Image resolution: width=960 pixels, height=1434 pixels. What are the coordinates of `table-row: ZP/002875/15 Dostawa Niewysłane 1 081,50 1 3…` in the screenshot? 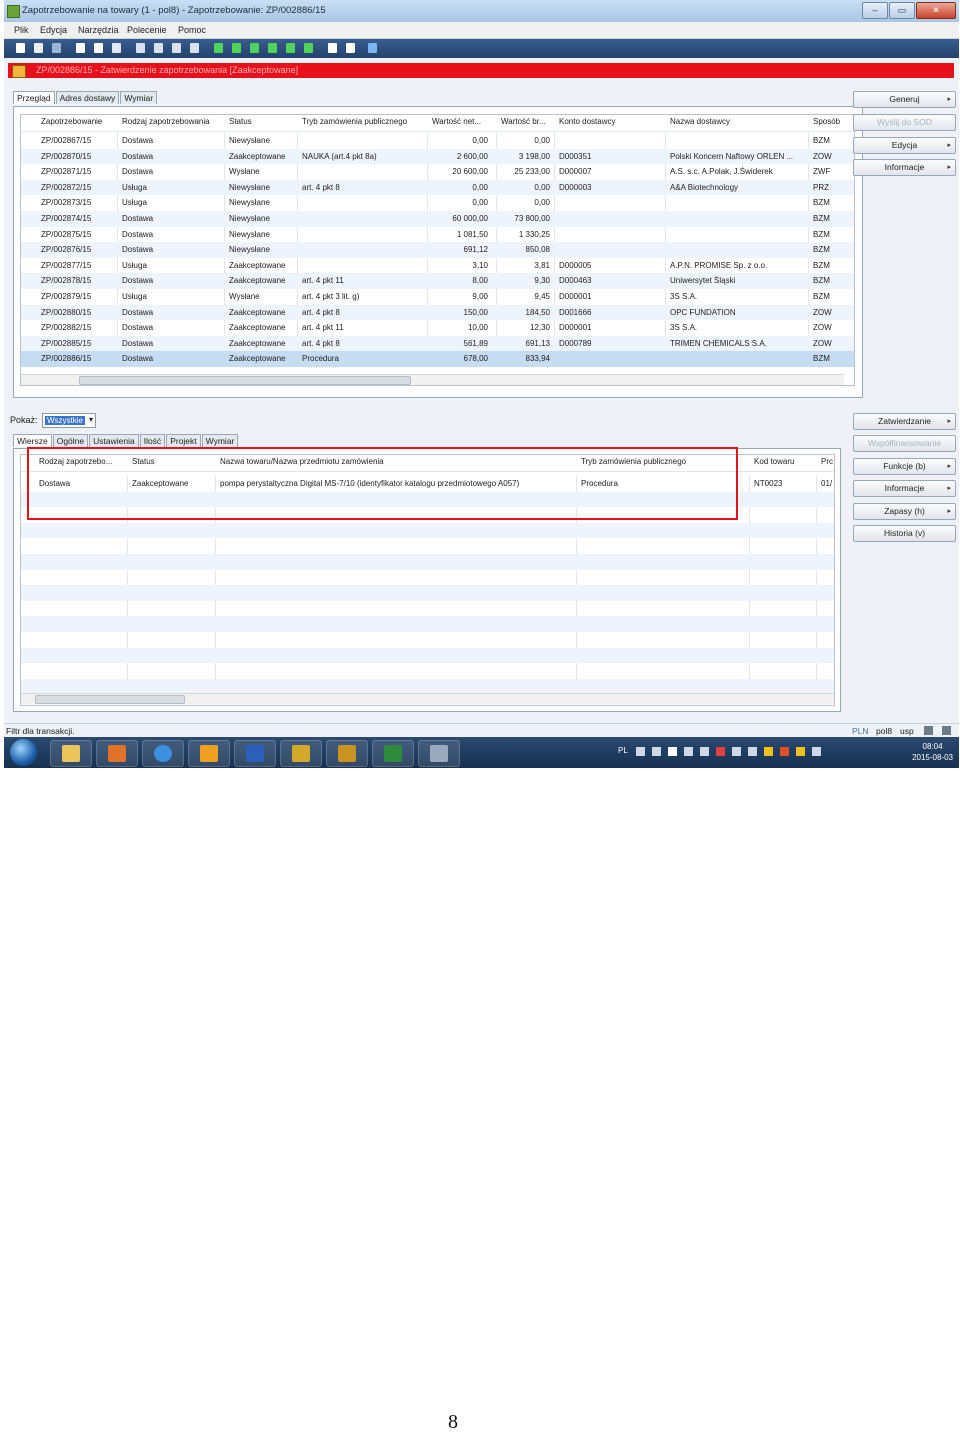 It's located at (437, 235).